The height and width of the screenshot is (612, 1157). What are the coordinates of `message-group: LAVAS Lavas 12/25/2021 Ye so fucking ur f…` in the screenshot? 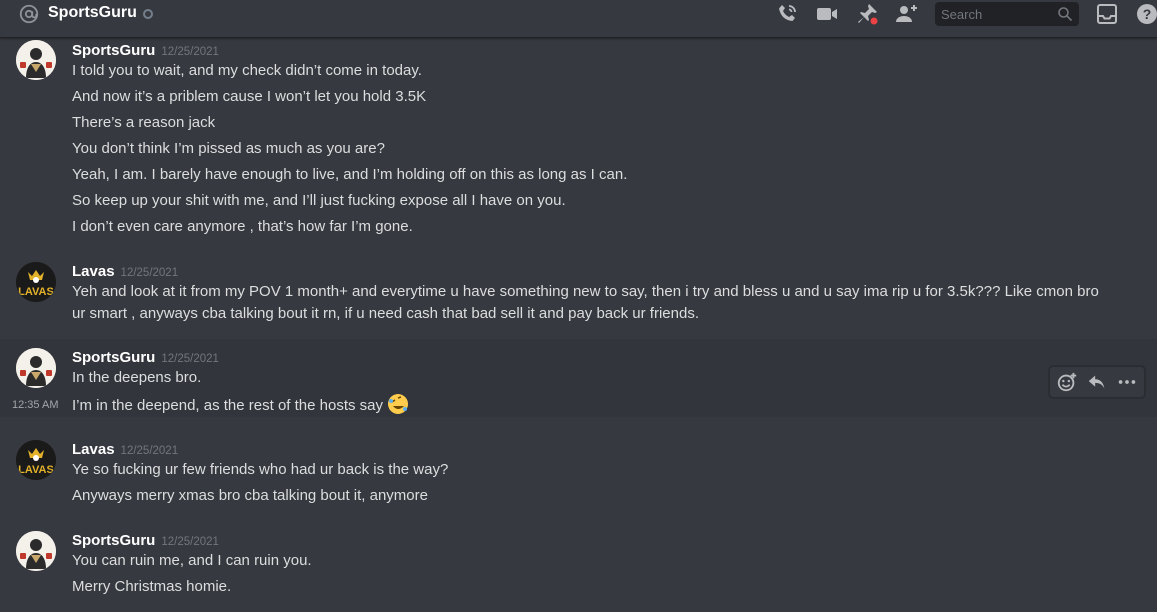 It's located at (578, 473).